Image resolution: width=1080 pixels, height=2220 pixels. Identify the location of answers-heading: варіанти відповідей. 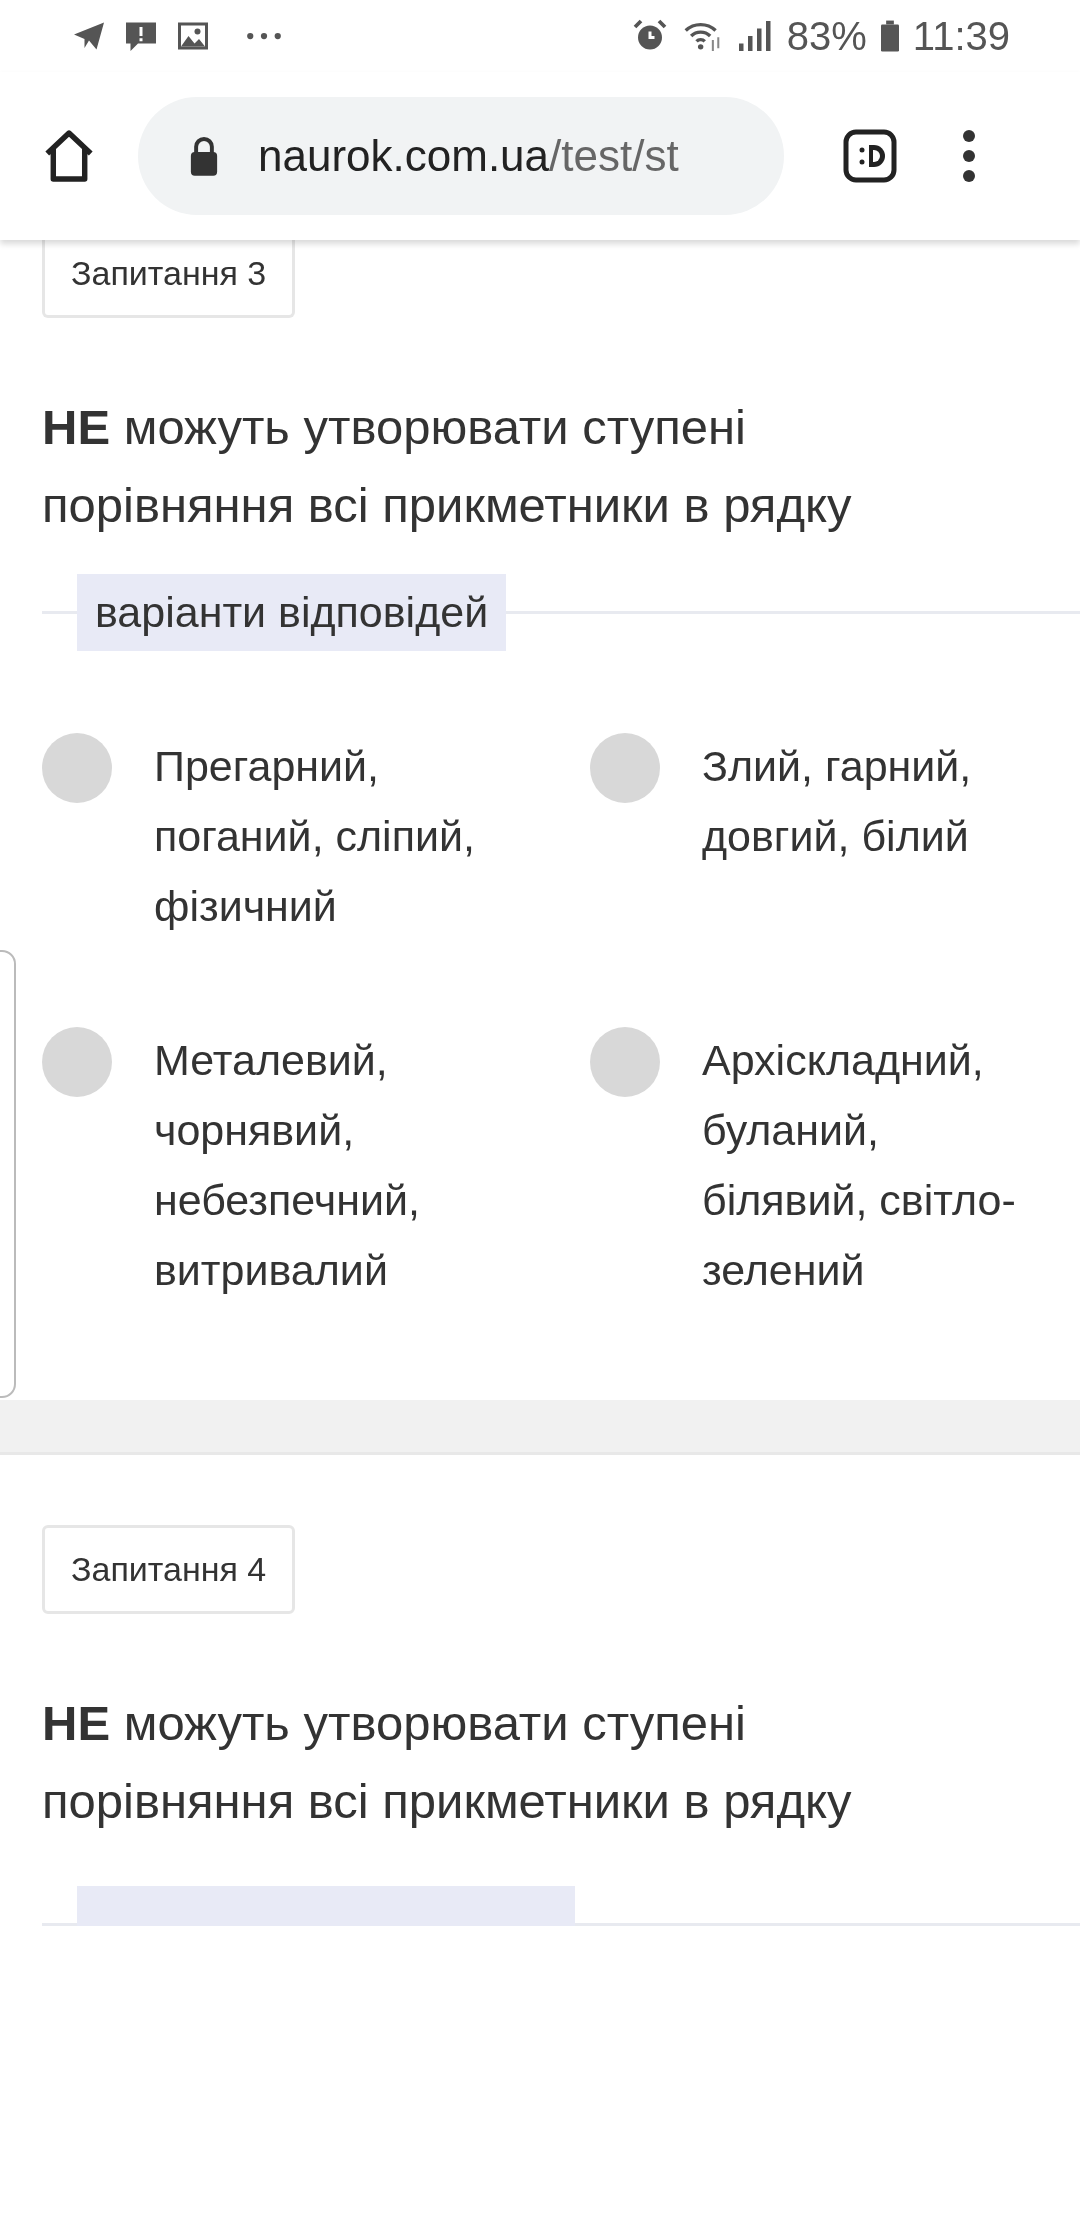
(292, 612).